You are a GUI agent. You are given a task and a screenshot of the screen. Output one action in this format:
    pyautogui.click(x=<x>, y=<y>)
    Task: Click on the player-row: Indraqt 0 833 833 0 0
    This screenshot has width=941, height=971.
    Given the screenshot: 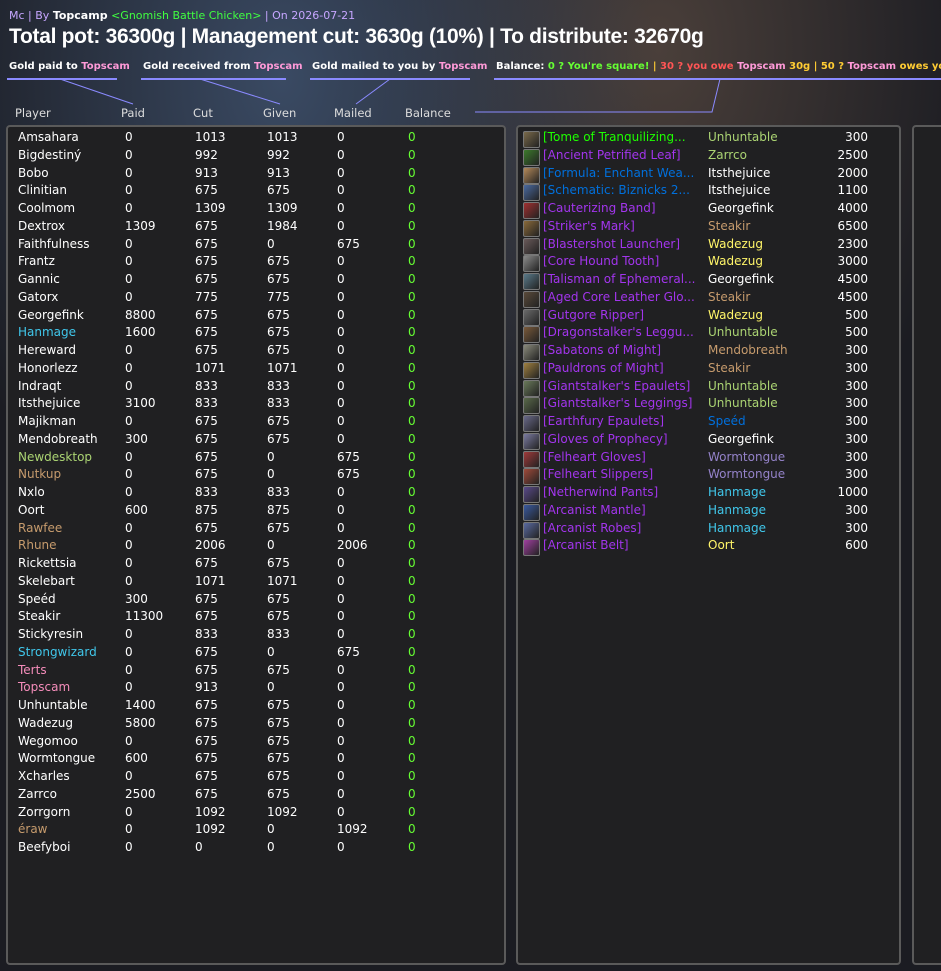 What is the action you would take?
    pyautogui.click(x=253, y=388)
    